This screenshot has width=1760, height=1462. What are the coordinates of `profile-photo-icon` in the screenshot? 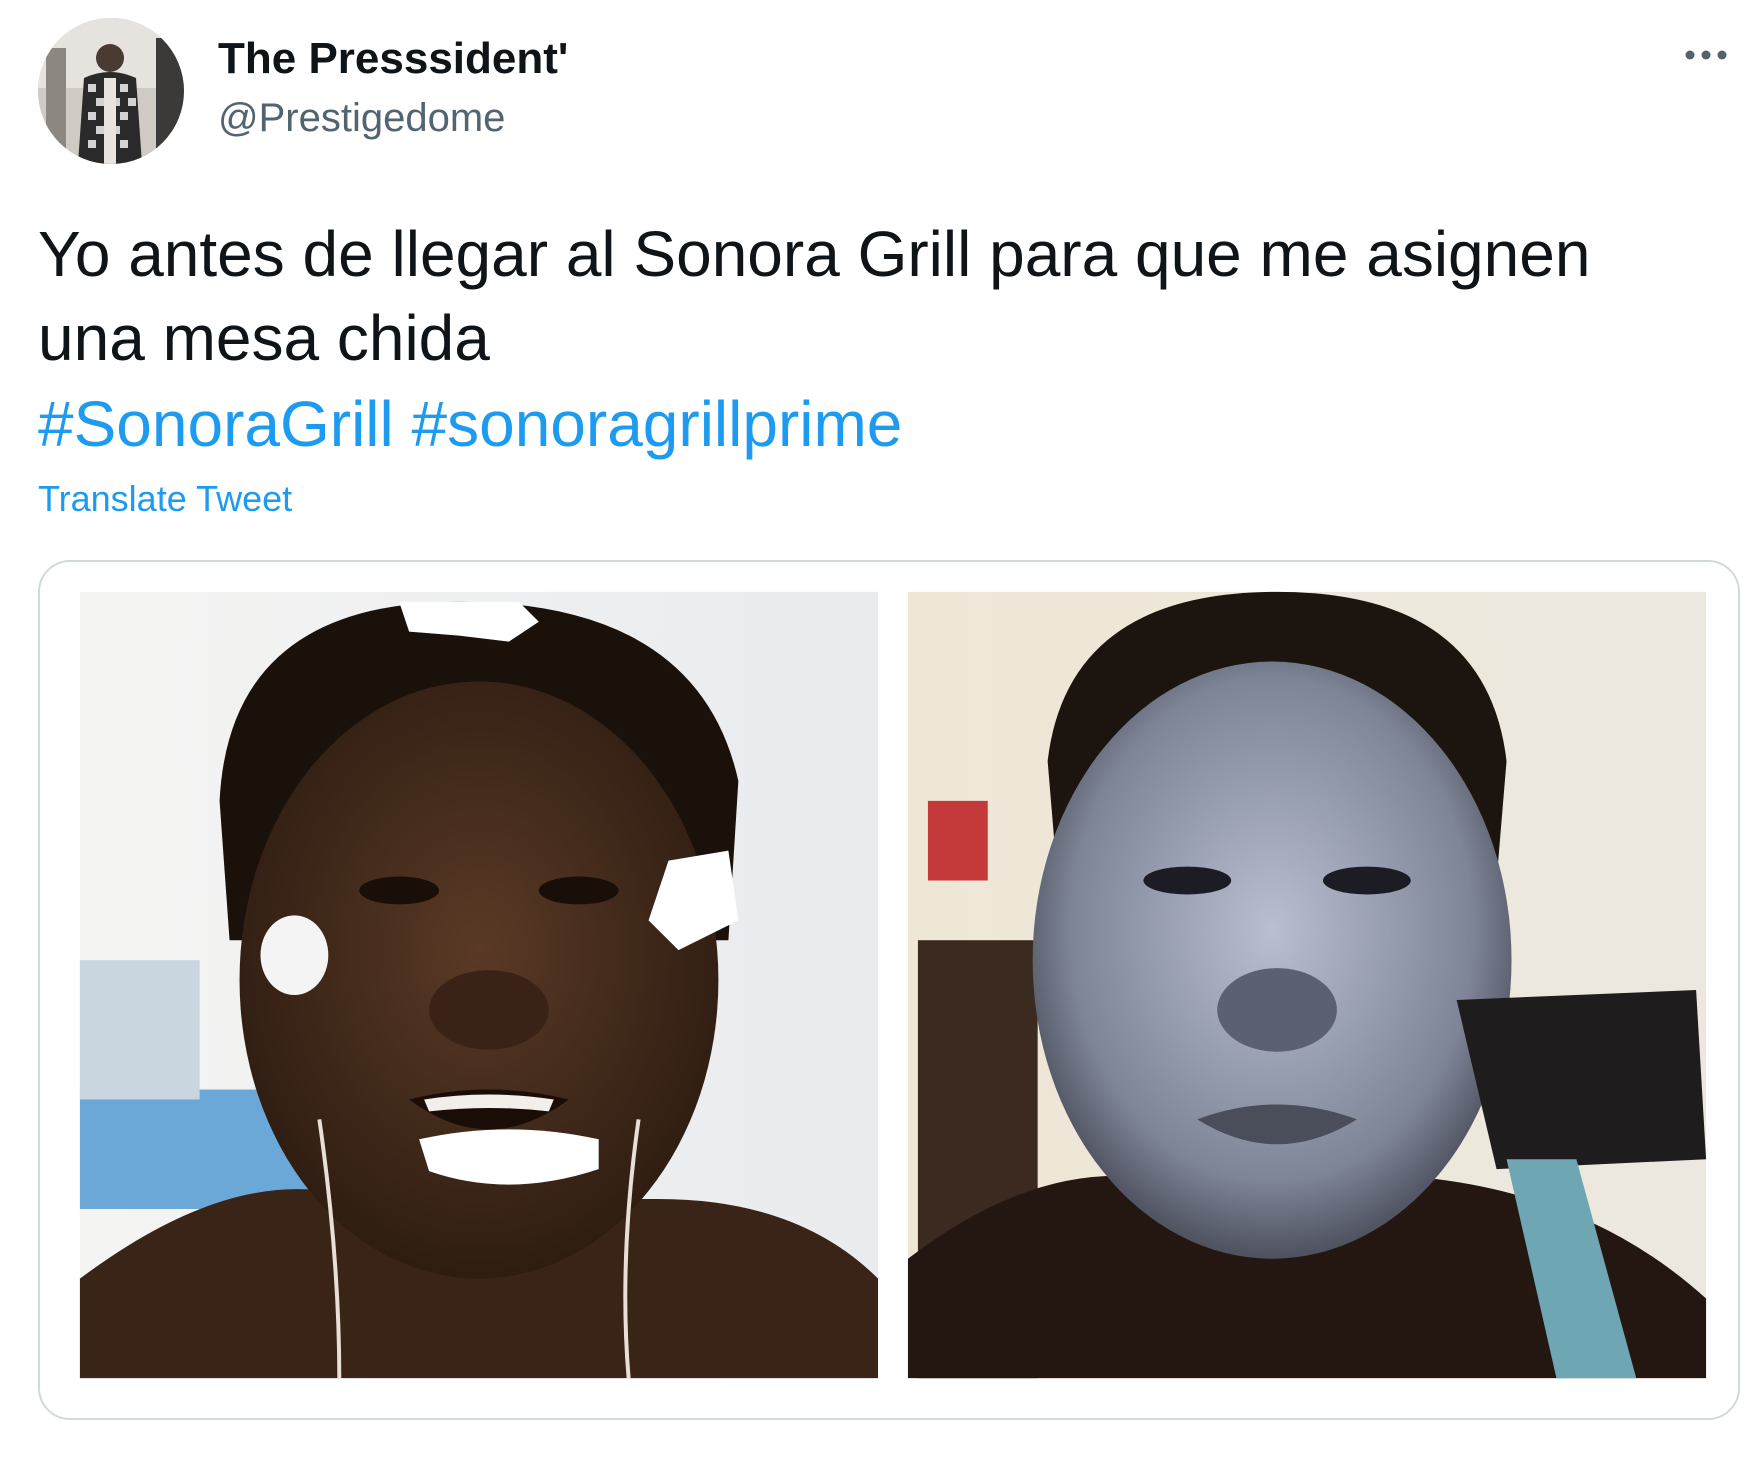 It's located at (111, 91).